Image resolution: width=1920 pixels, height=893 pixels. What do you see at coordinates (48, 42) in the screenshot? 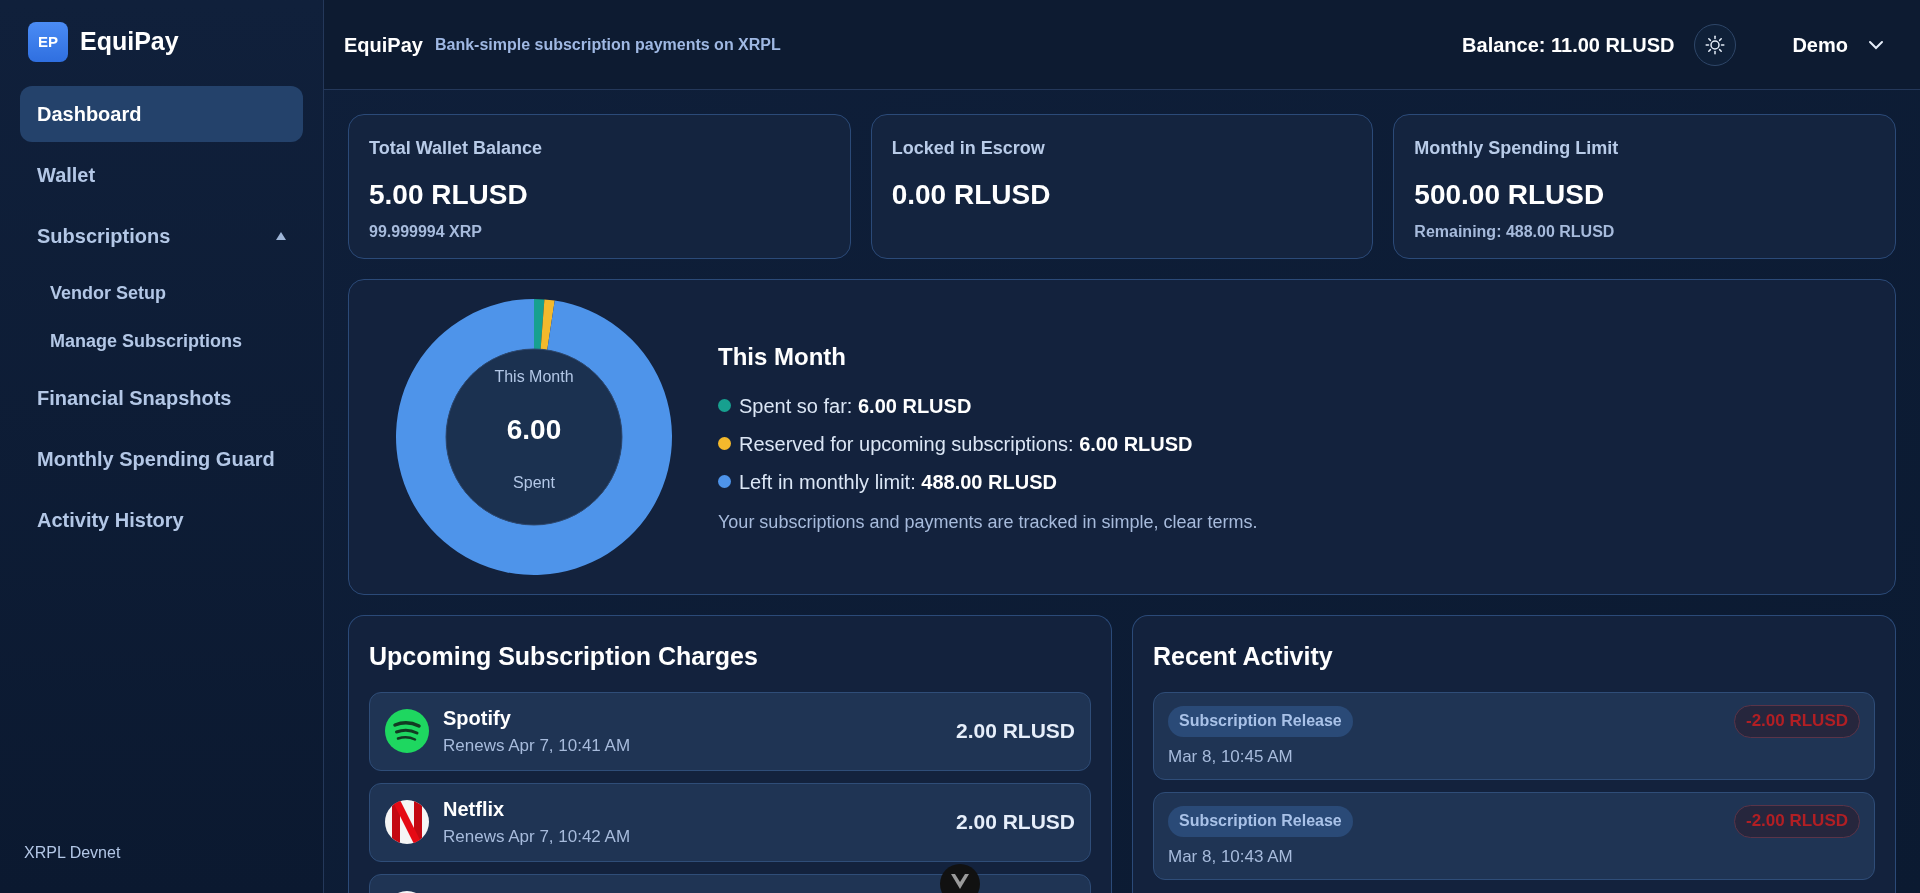
I see `logo-badge: EP` at bounding box center [48, 42].